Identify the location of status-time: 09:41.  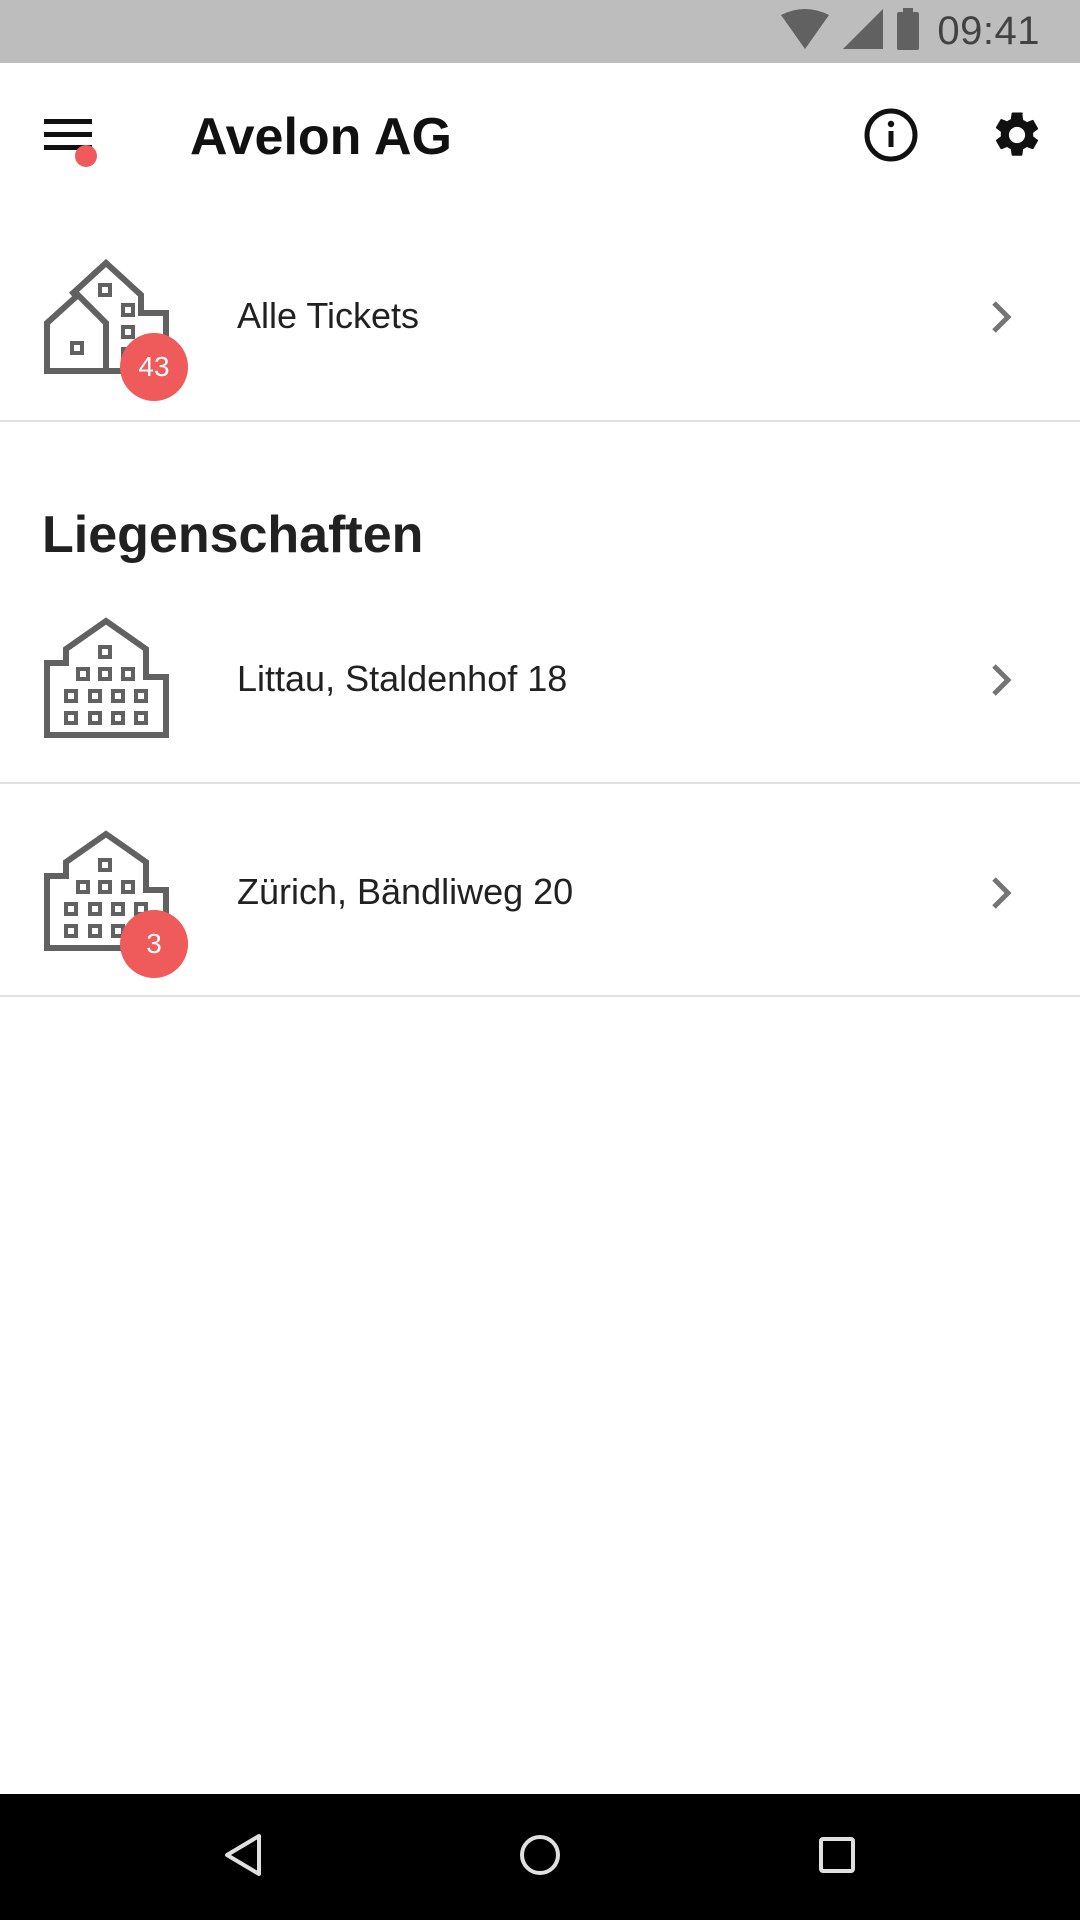
(988, 31).